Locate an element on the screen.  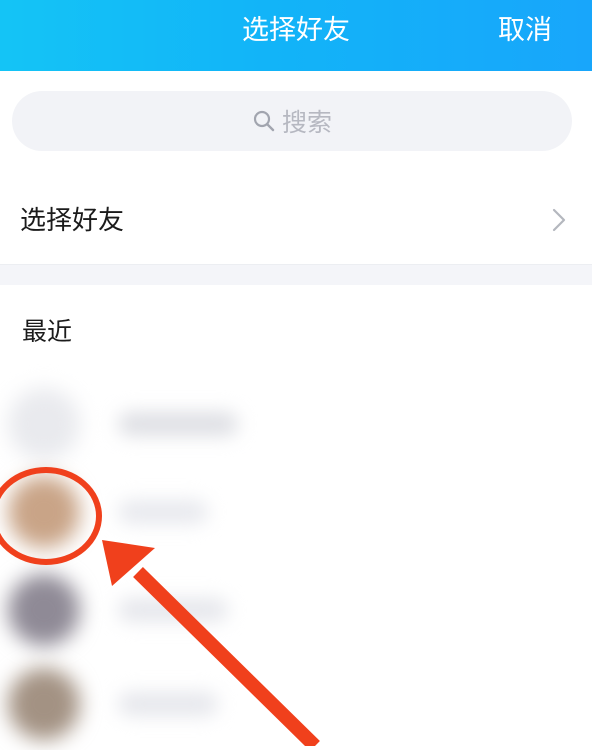
cancel-button: 取消 is located at coordinates (525, 31).